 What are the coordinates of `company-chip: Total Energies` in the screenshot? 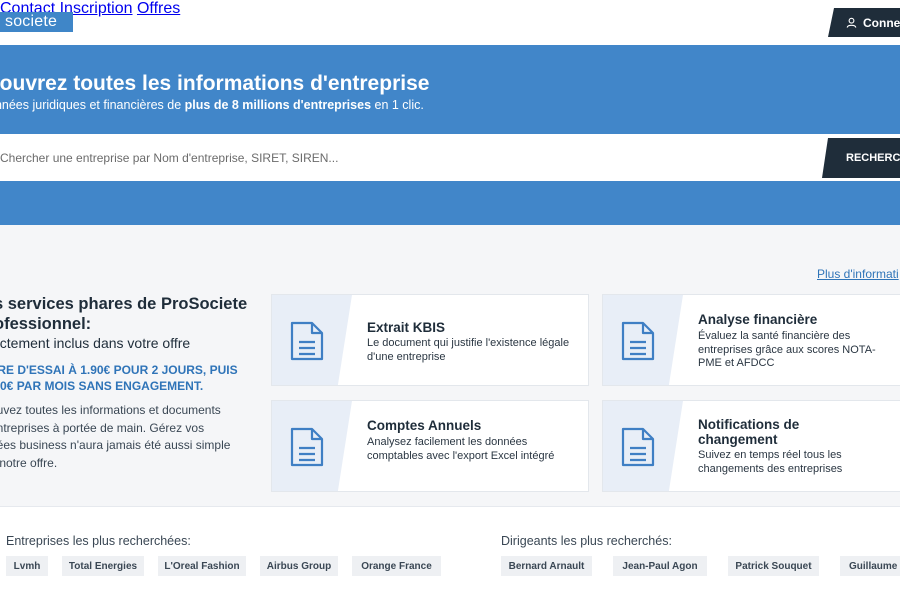 It's located at (103, 566).